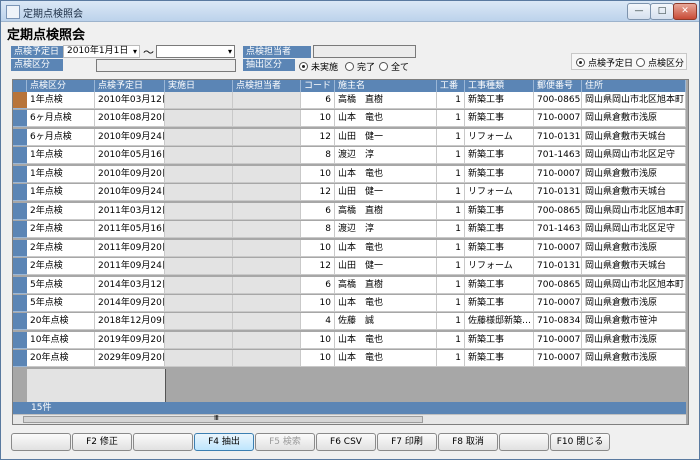 This screenshot has height=460, width=700. I want to click on sort-by-date-button, so click(580, 62).